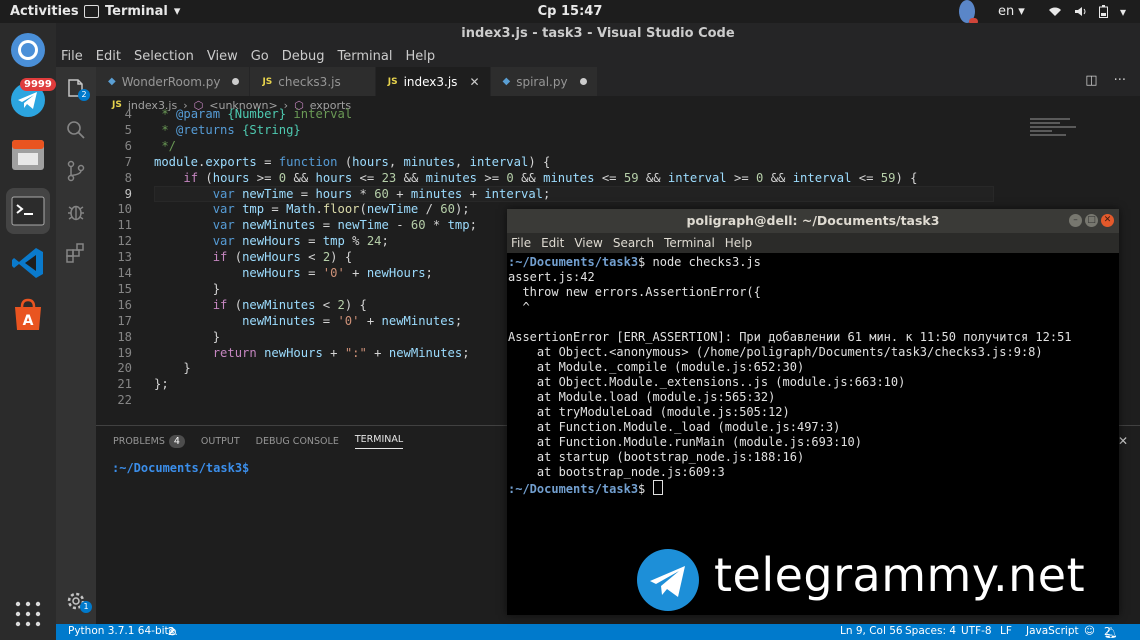  What do you see at coordinates (28, 211) in the screenshot?
I see `terminal-app-icon` at bounding box center [28, 211].